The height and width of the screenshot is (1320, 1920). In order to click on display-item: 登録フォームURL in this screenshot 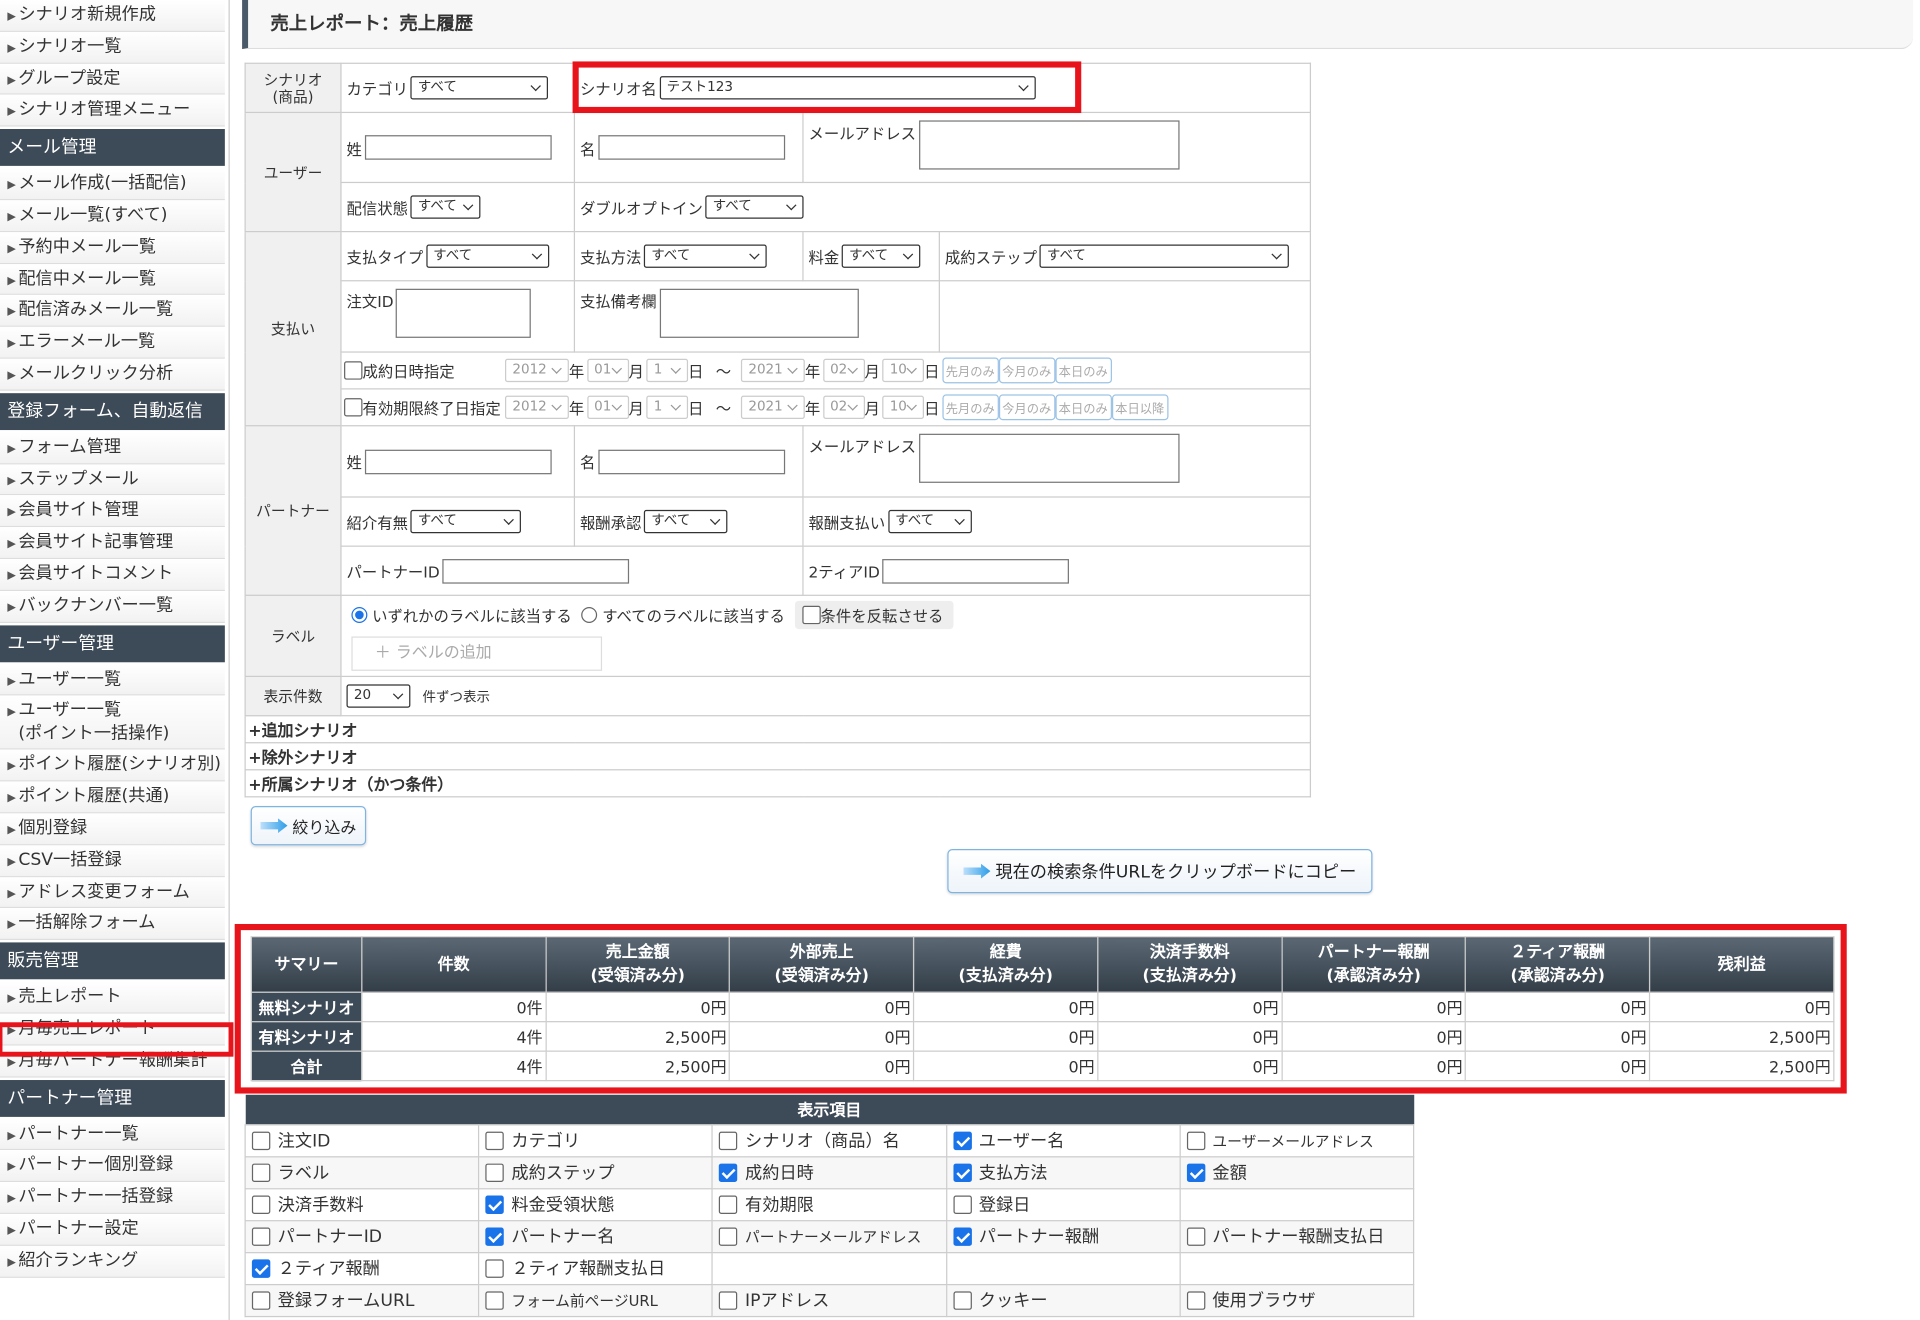, I will do `click(362, 1300)`.